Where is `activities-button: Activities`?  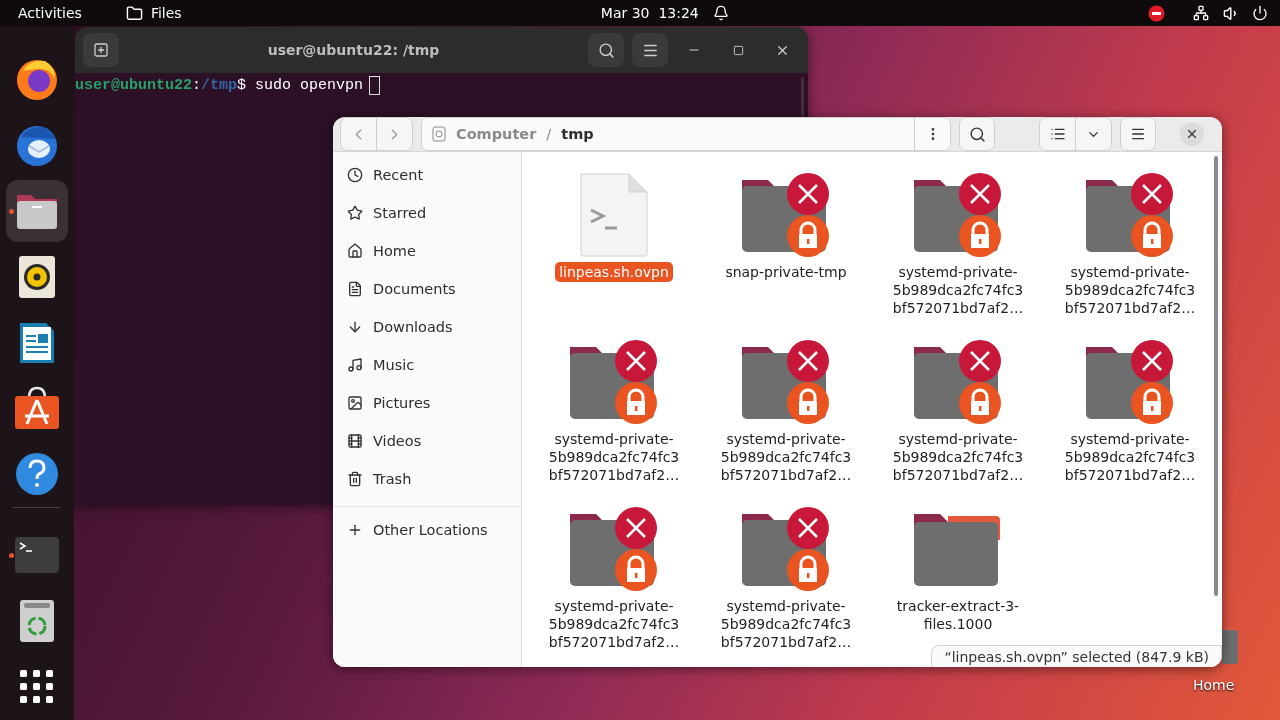
activities-button: Activities is located at coordinates (50, 13).